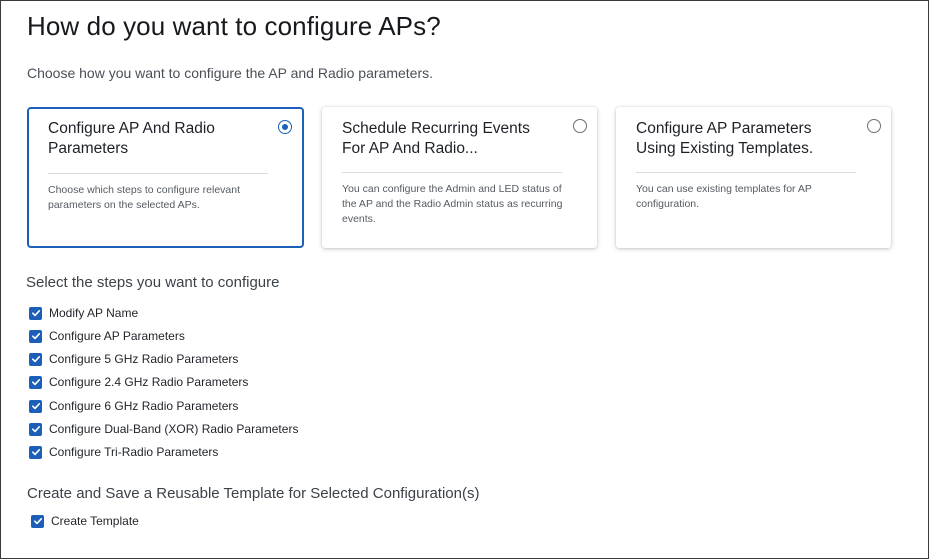  What do you see at coordinates (234, 26) in the screenshot?
I see `page-title: How do you want to configure APs?` at bounding box center [234, 26].